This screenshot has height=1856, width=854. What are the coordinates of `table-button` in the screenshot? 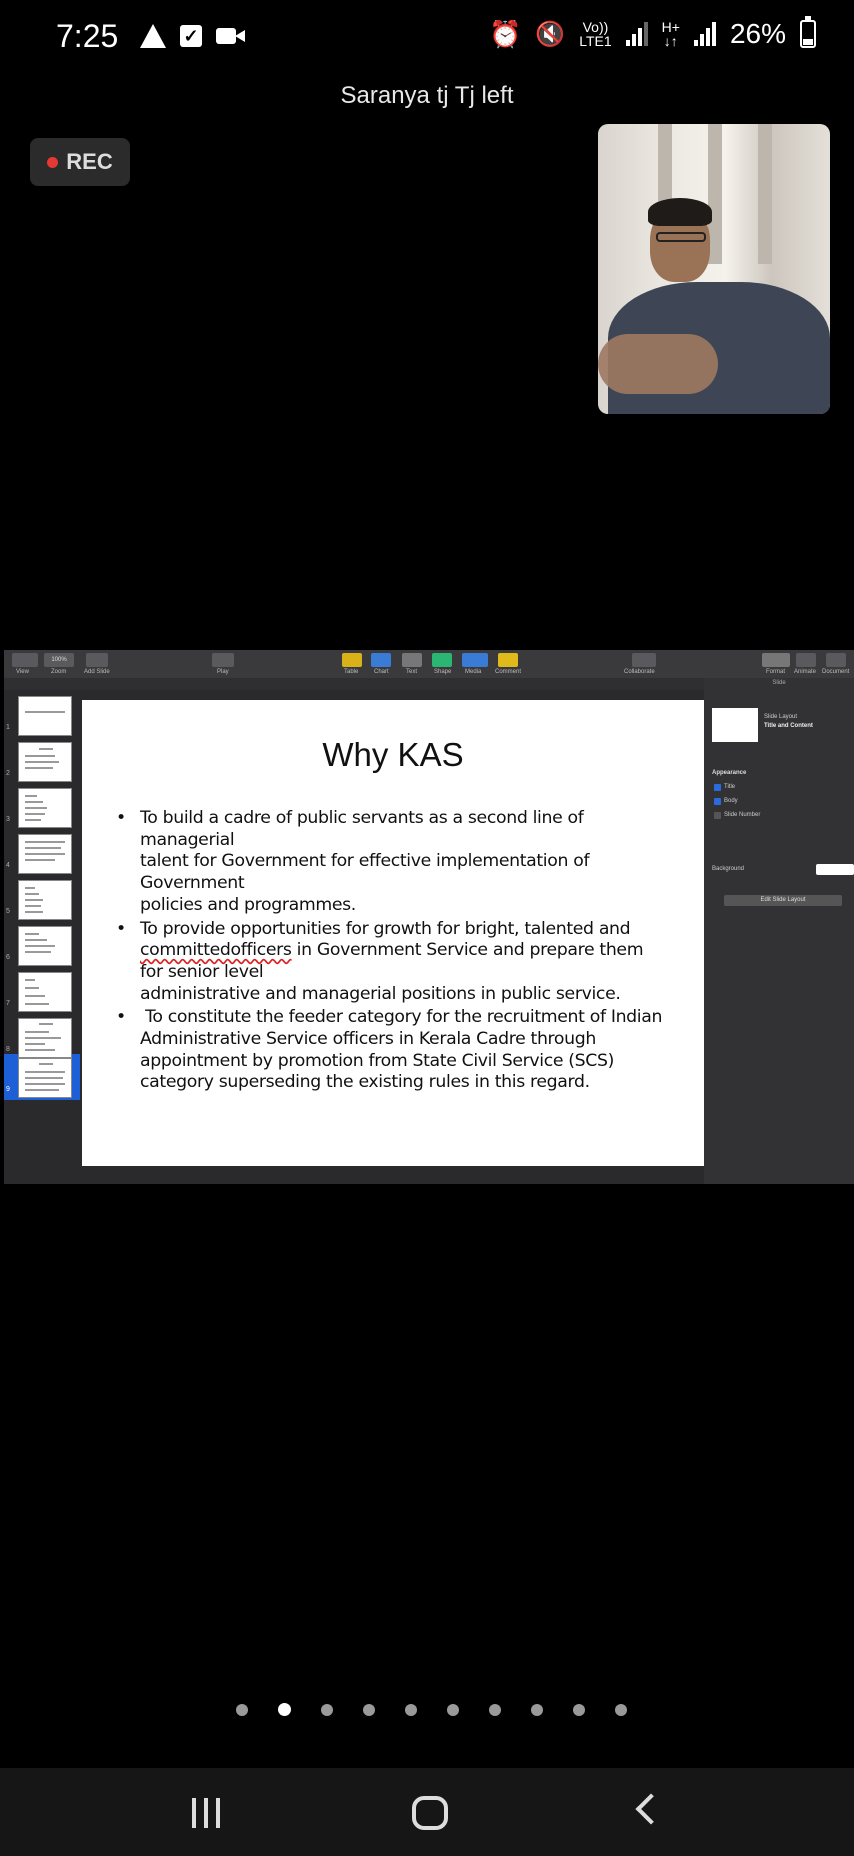 It's located at (352, 660).